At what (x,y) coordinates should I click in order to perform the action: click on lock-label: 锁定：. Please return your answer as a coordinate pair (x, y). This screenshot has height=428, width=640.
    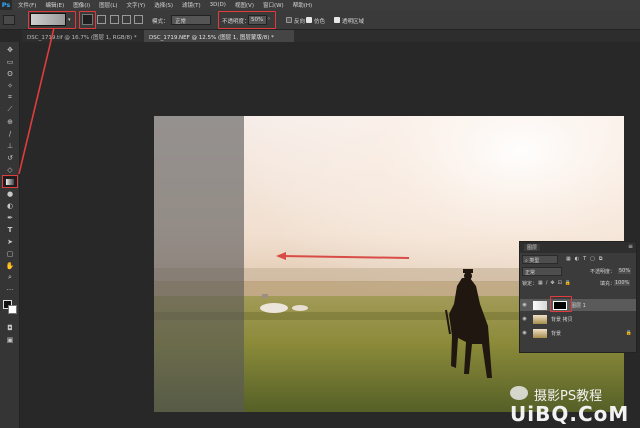
    Looking at the image, I should click on (530, 284).